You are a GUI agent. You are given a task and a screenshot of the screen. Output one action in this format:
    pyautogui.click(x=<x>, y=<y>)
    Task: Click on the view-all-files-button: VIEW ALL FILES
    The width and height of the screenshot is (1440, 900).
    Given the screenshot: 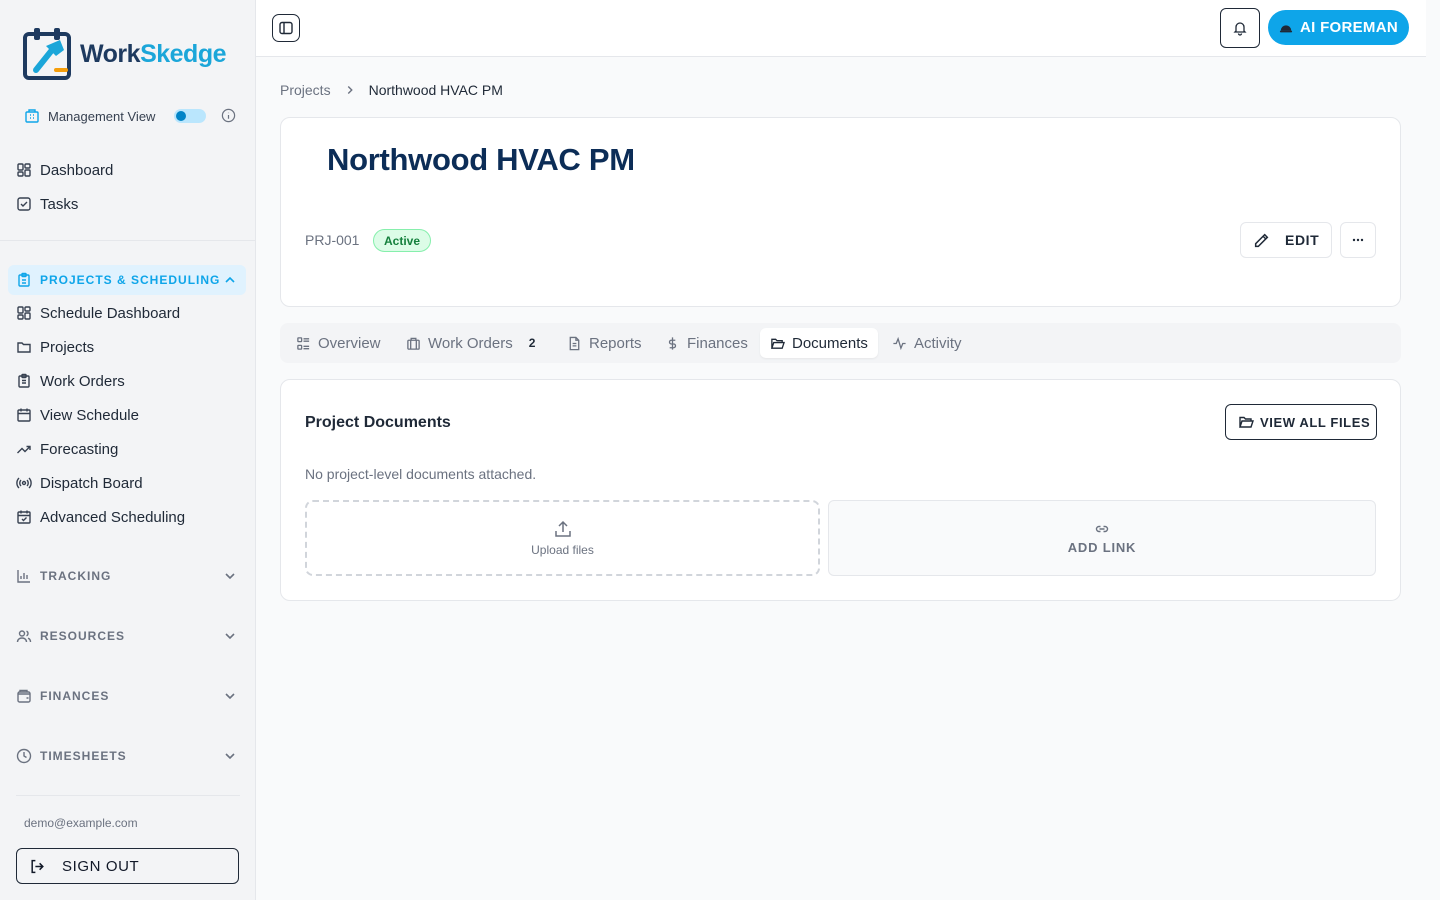 What is the action you would take?
    pyautogui.click(x=1301, y=422)
    